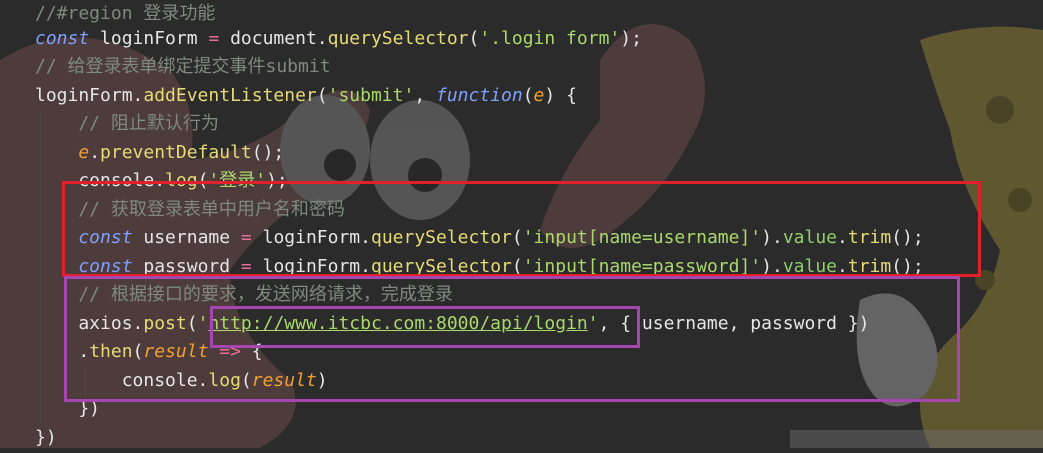 The height and width of the screenshot is (453, 1043). Describe the element at coordinates (560, 95) in the screenshot. I see `code-token: ) {` at that location.